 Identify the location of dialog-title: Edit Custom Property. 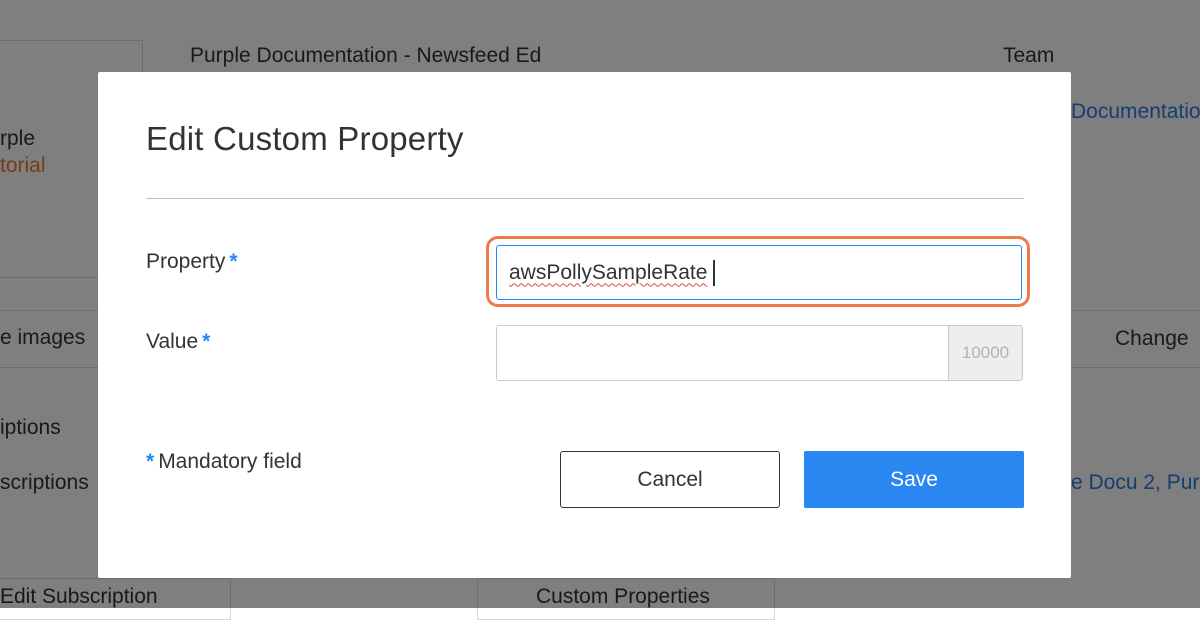
(305, 138).